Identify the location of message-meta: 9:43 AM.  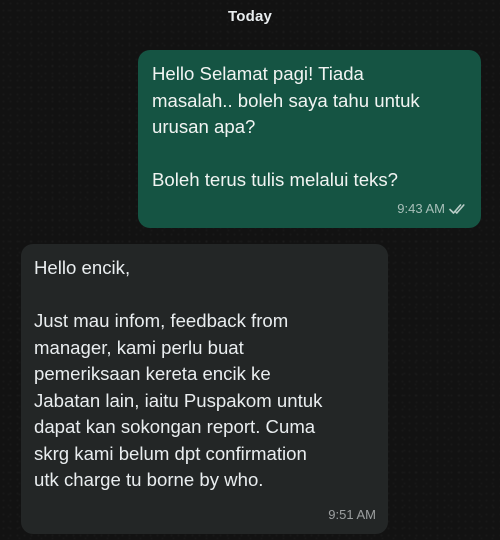
(433, 209).